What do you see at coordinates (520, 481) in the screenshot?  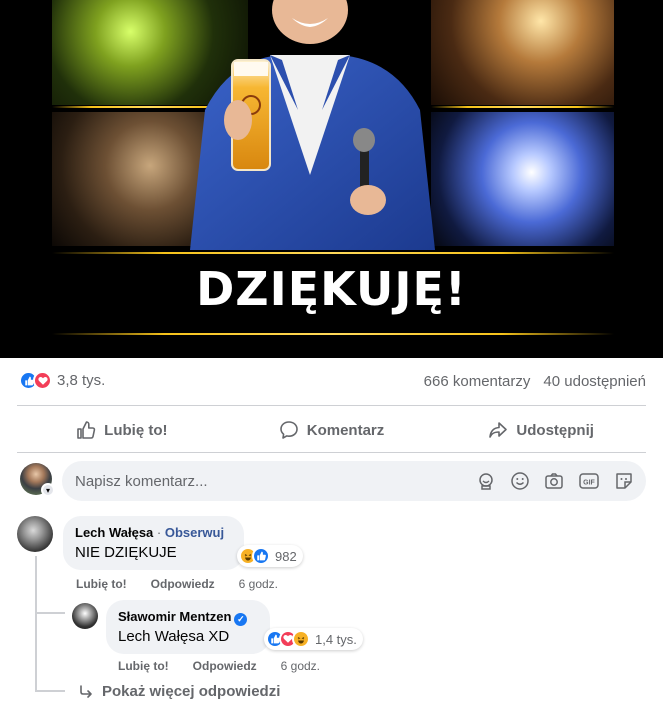 I see `emoji-icon` at bounding box center [520, 481].